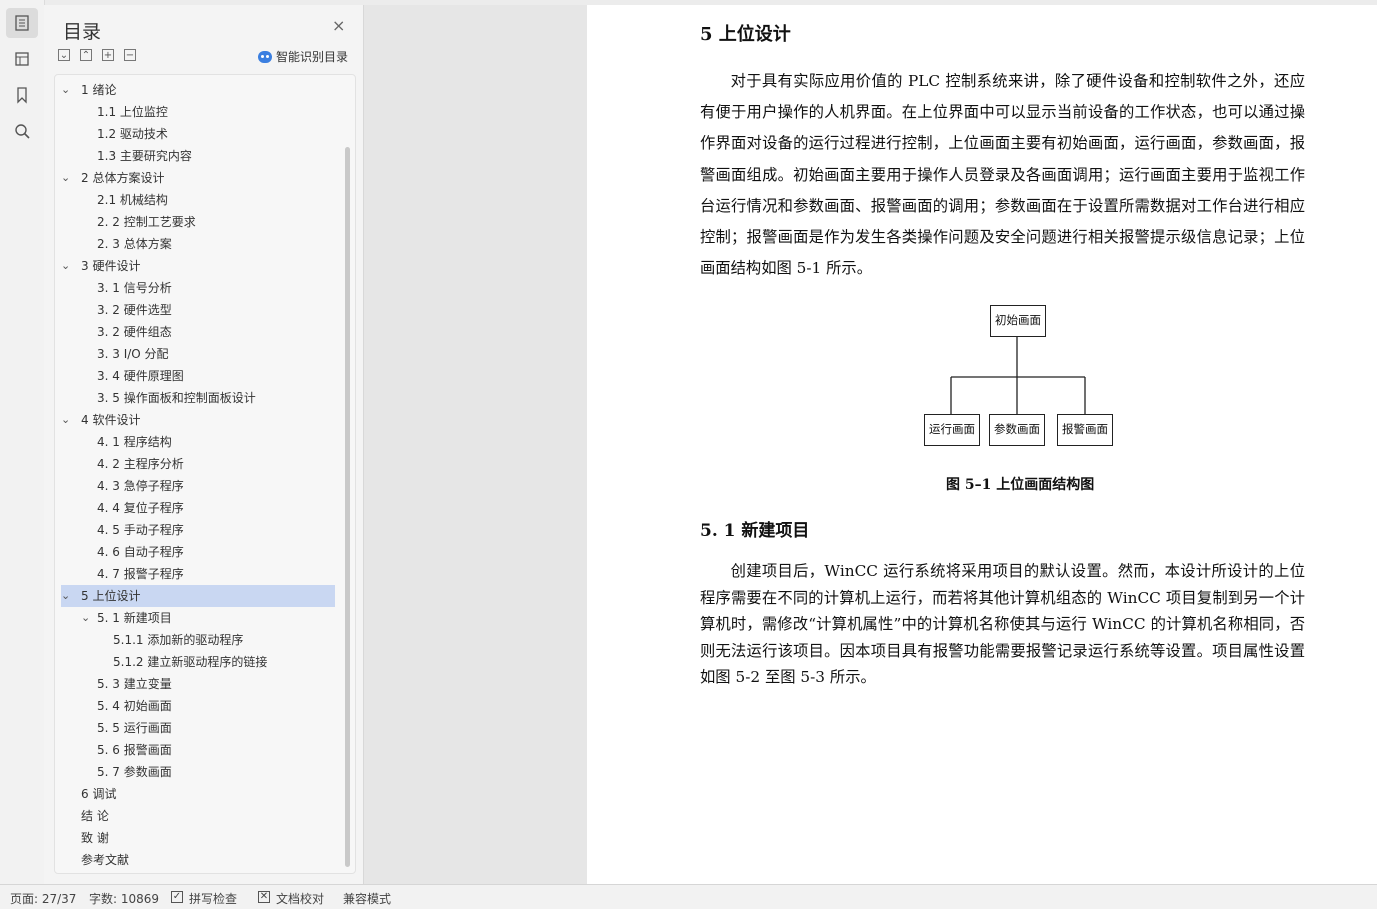  What do you see at coordinates (312, 57) in the screenshot?
I see `smart-toc-label: 智能识别目录` at bounding box center [312, 57].